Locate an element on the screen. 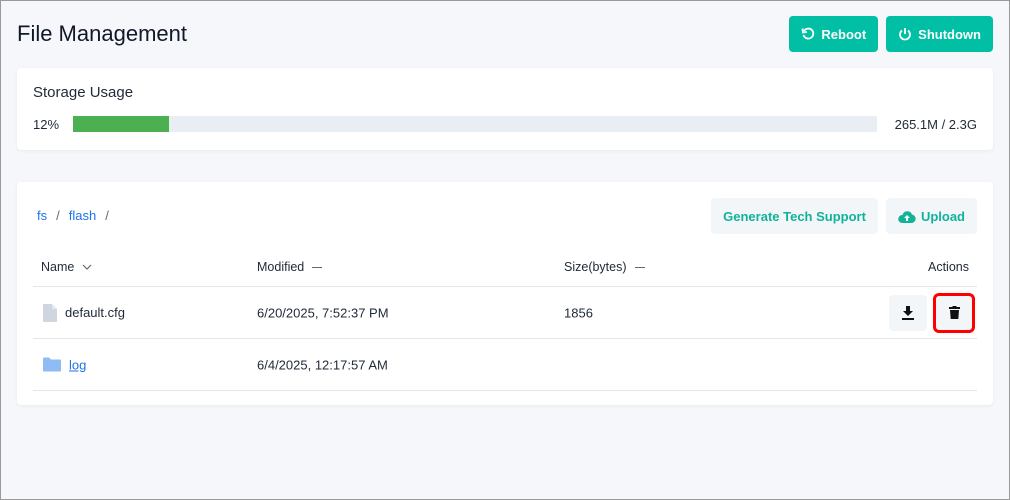 This screenshot has width=1010, height=500. column-size: Size(bytes) is located at coordinates (604, 267).